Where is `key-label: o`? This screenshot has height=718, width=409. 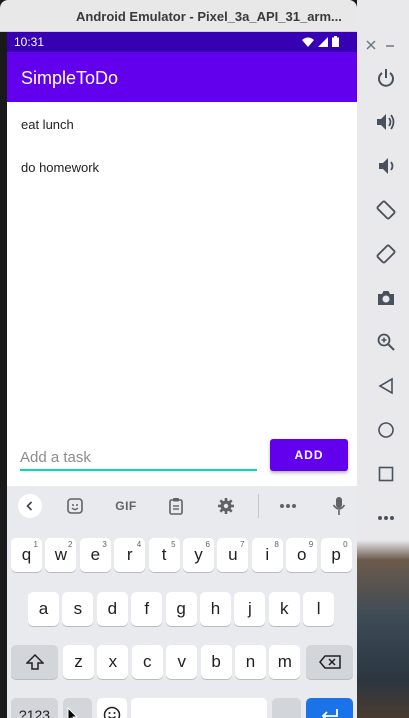
key-label: o is located at coordinates (301, 554).